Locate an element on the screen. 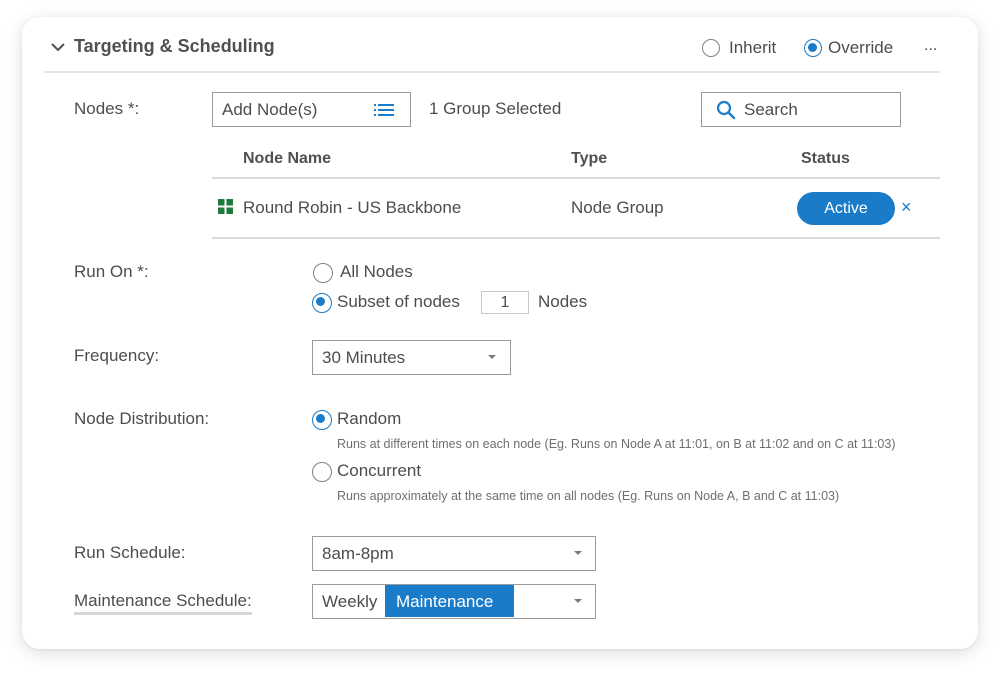  subset-count-value: 1 is located at coordinates (505, 302).